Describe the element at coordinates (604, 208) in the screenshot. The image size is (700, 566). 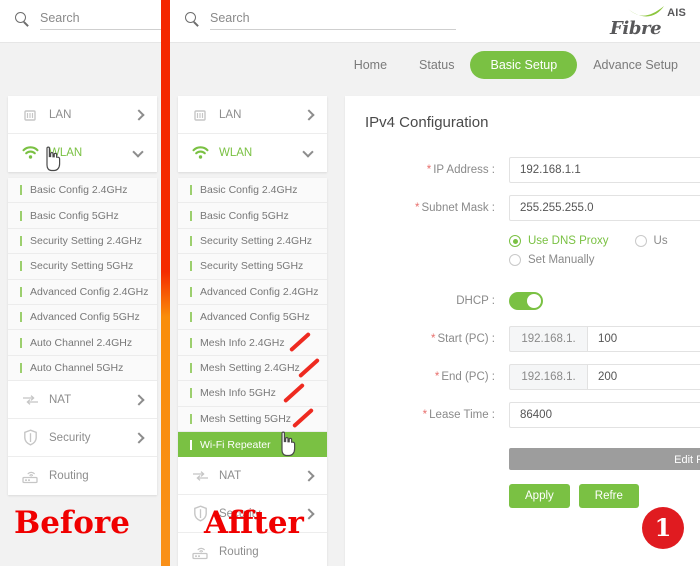
I see `subnet-mask-input` at that location.